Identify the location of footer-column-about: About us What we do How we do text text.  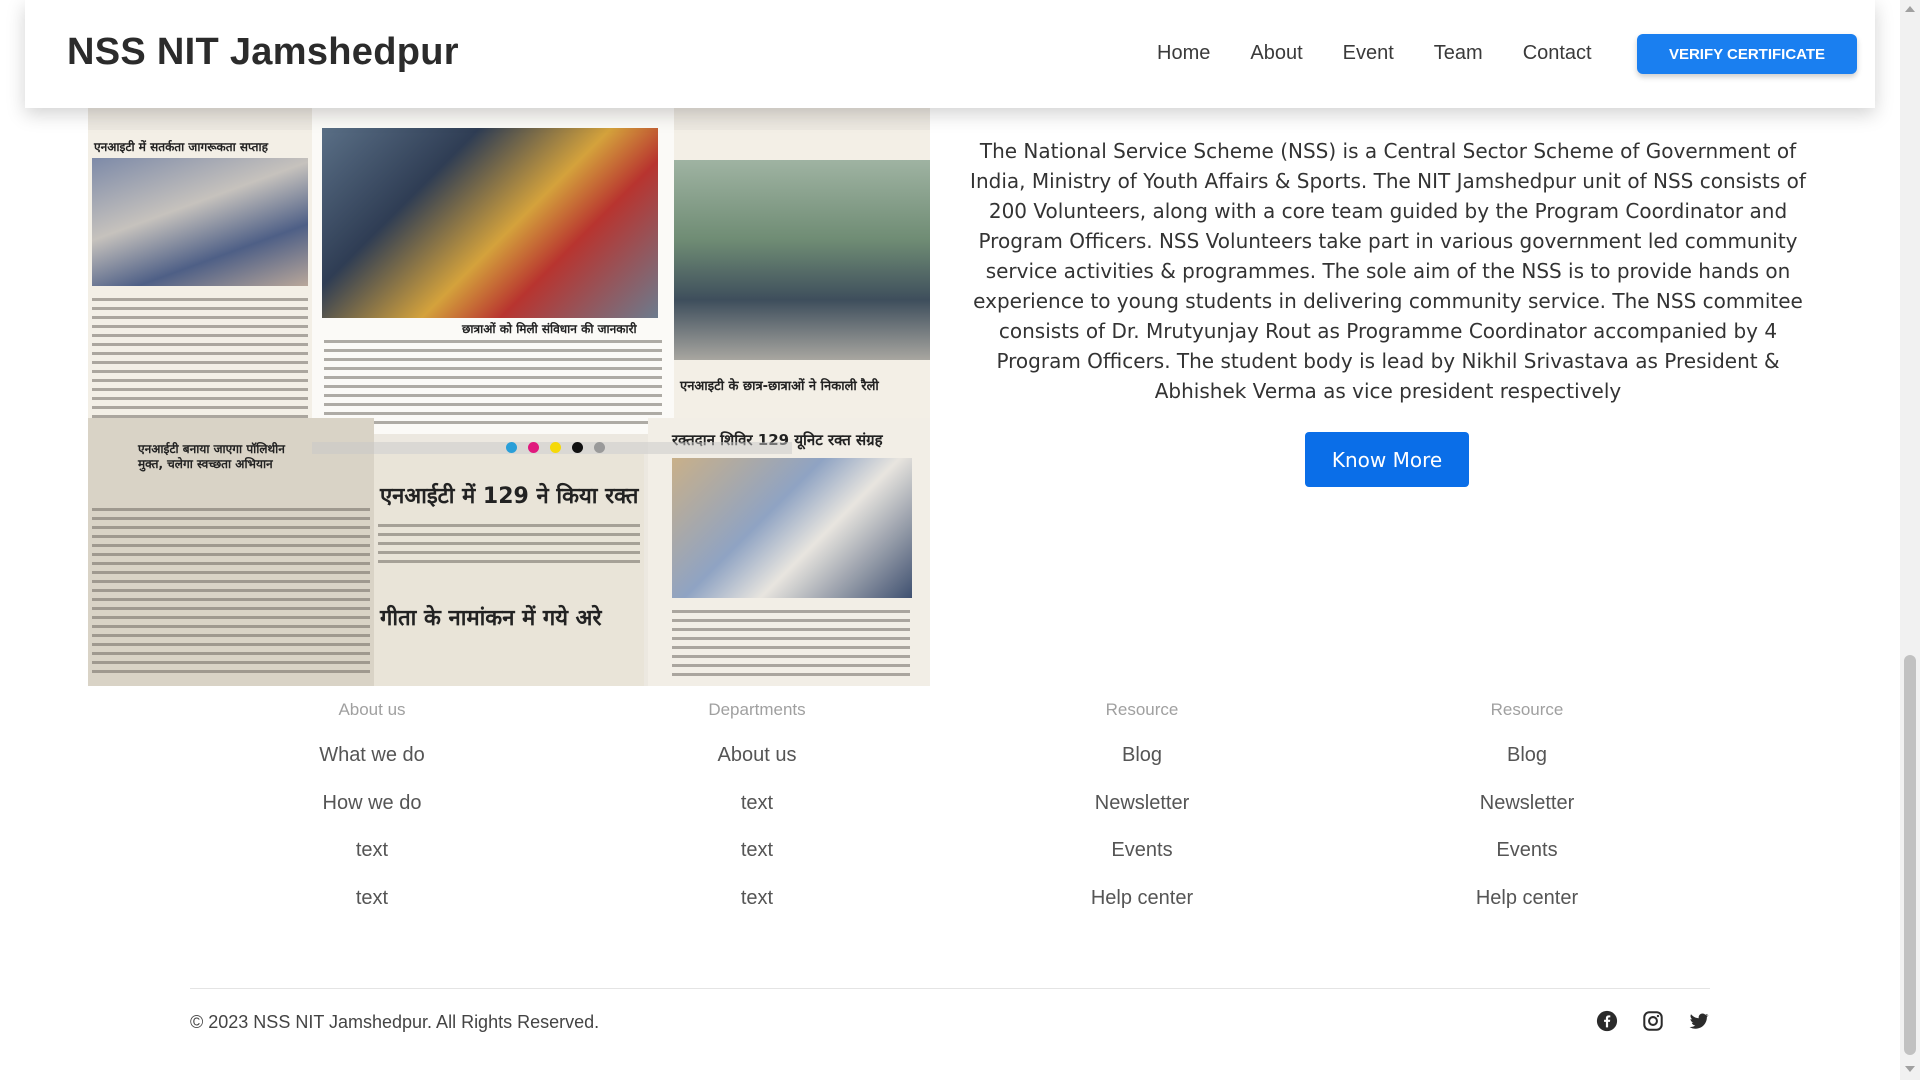
(372, 816).